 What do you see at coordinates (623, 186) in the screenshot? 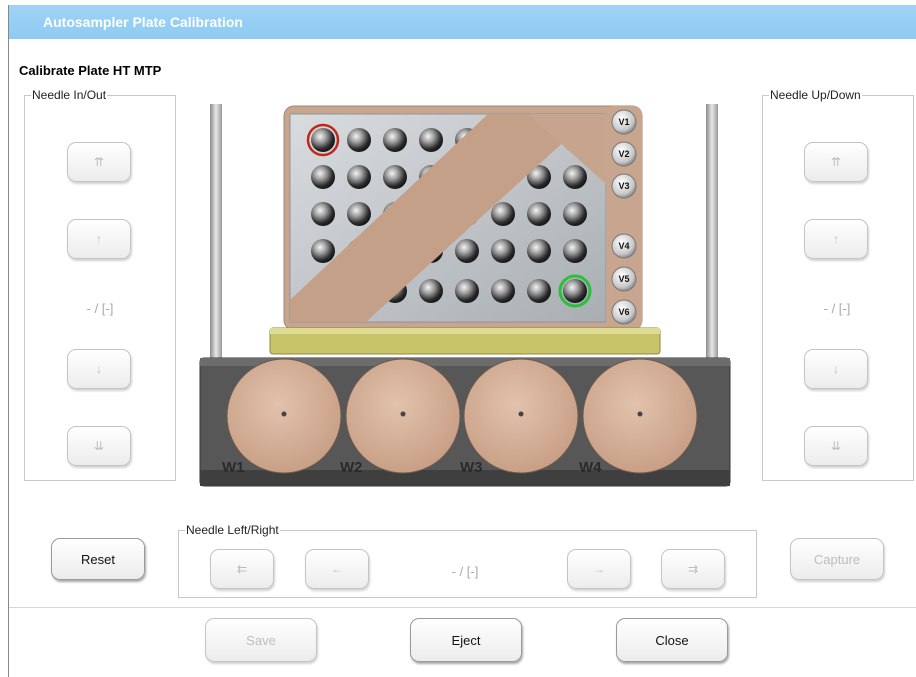
I see `vial-label-v3: V3` at bounding box center [623, 186].